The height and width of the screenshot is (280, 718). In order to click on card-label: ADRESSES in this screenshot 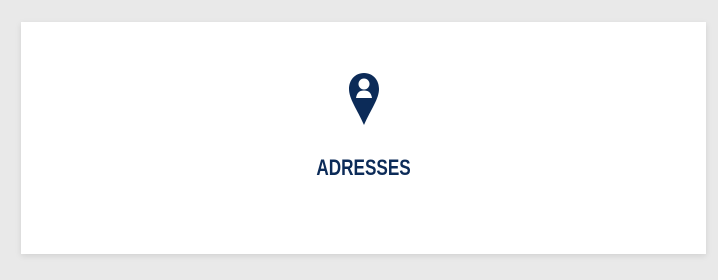, I will do `click(363, 167)`.